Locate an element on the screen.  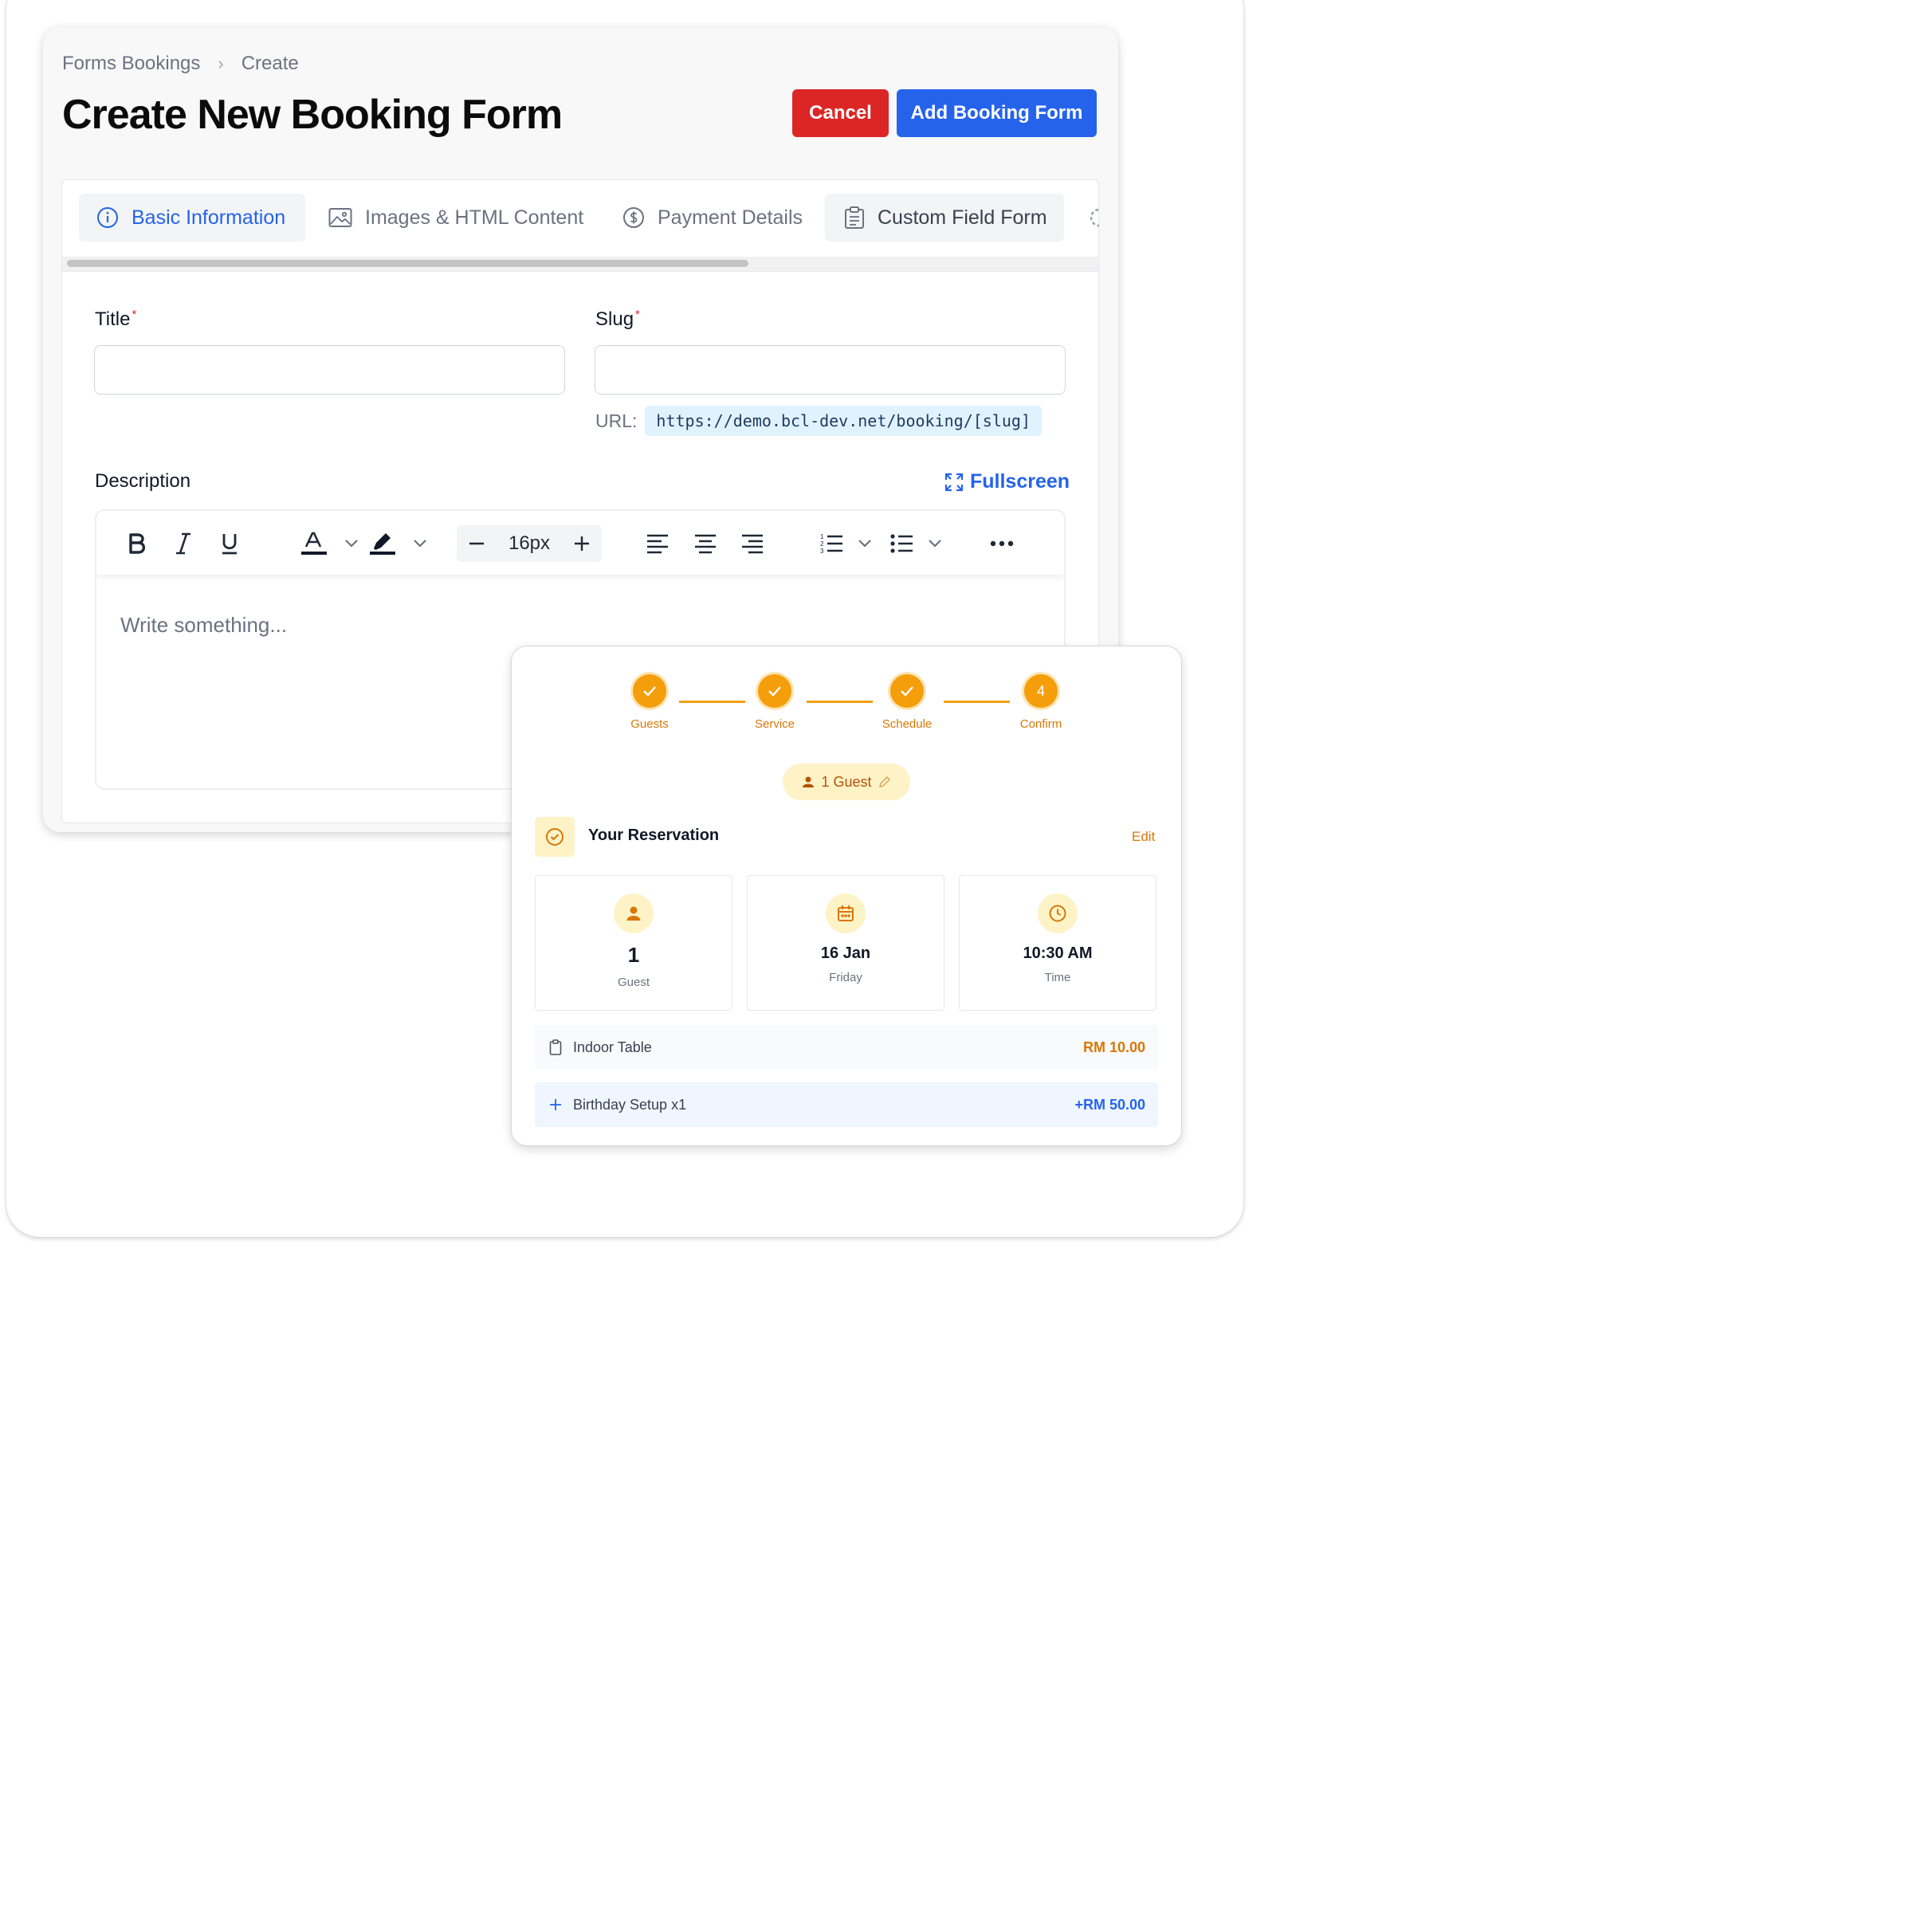
underline-button is located at coordinates (229, 543).